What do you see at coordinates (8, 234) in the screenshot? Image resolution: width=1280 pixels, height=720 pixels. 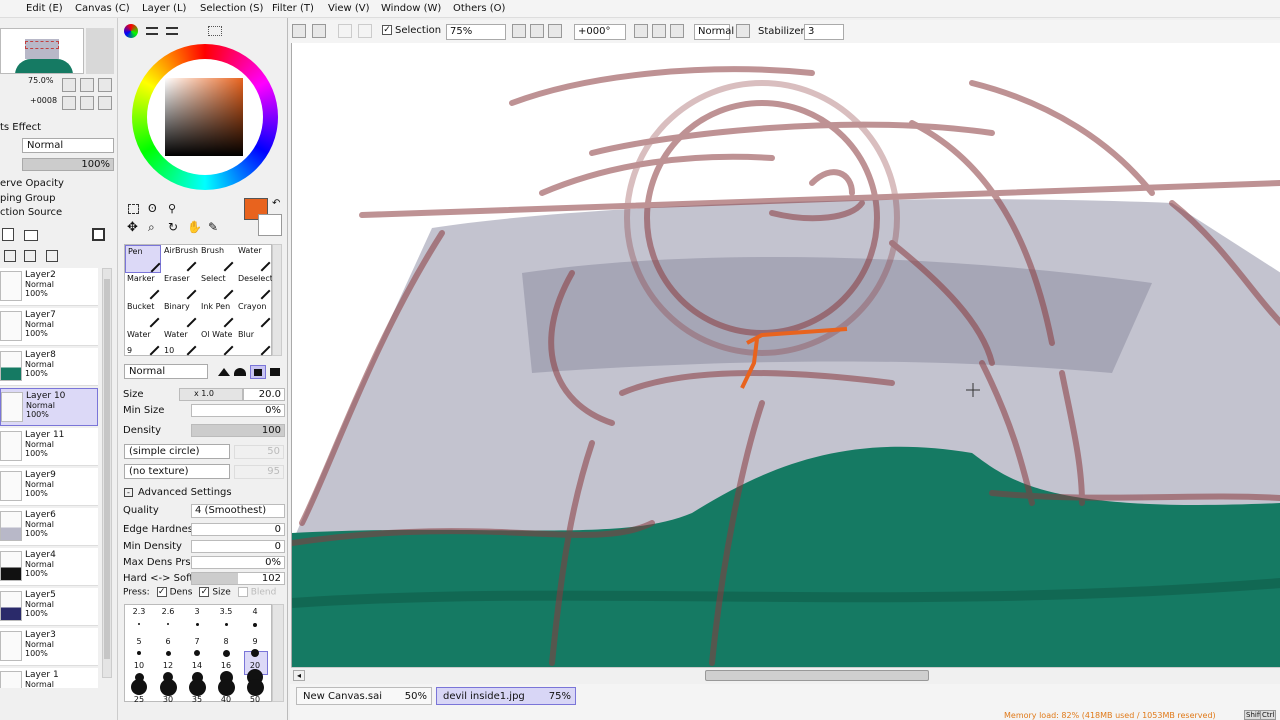 I see `new-layer-icon` at bounding box center [8, 234].